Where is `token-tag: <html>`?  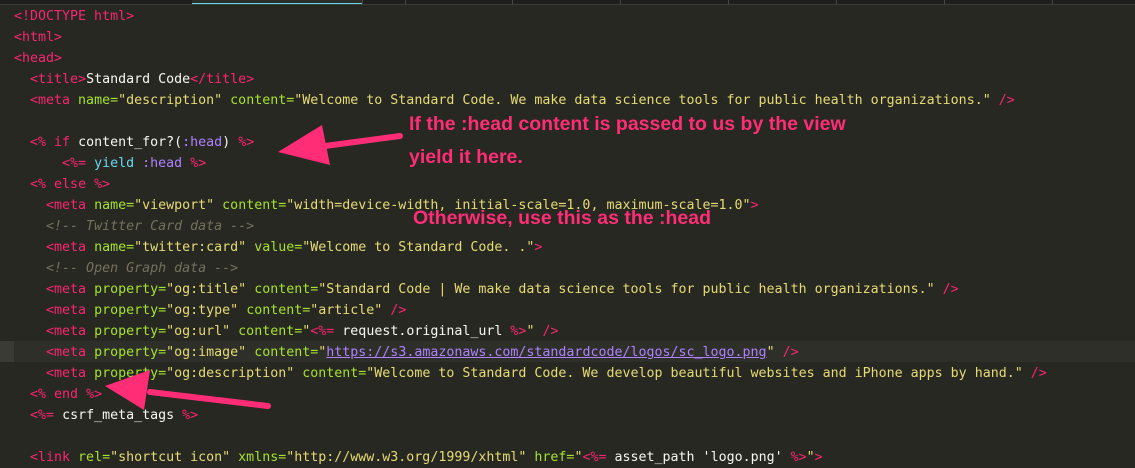 token-tag: <html> is located at coordinates (38, 37).